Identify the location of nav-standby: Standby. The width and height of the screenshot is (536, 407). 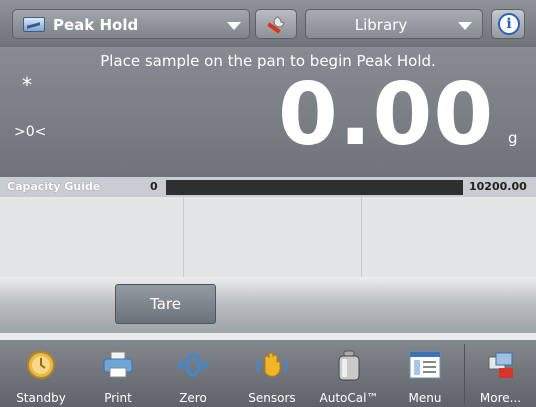
(41, 373).